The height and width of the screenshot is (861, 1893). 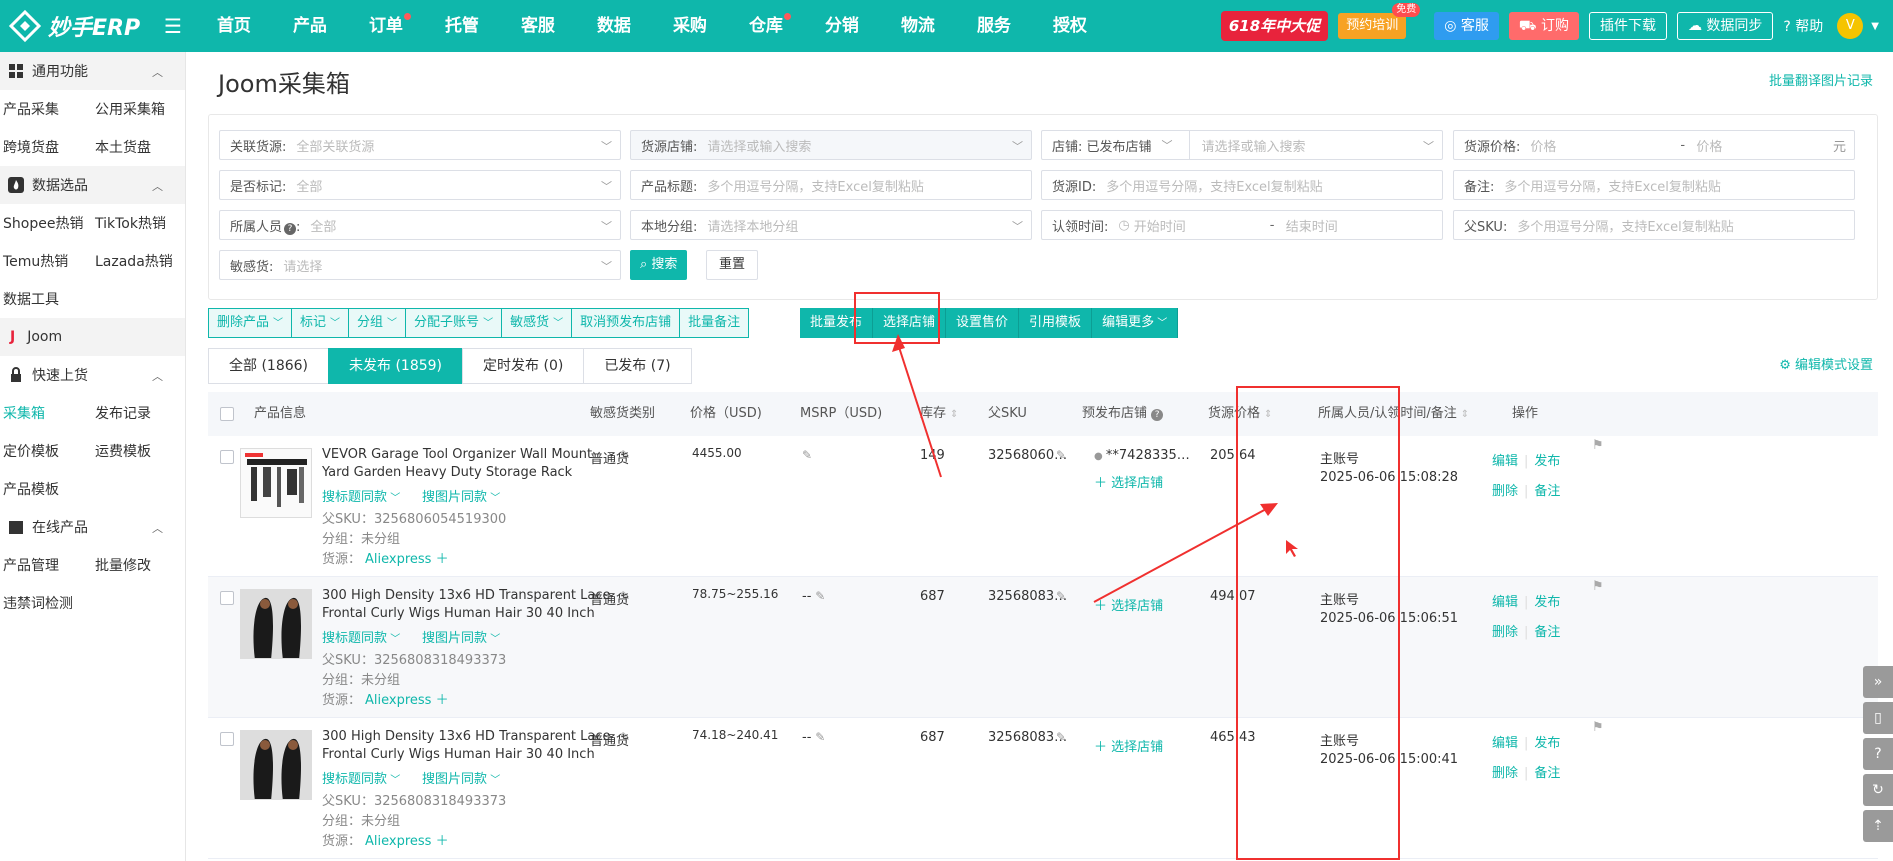 What do you see at coordinates (250, 323) in the screenshot?
I see `action-button: 删除产品 ﹀` at bounding box center [250, 323].